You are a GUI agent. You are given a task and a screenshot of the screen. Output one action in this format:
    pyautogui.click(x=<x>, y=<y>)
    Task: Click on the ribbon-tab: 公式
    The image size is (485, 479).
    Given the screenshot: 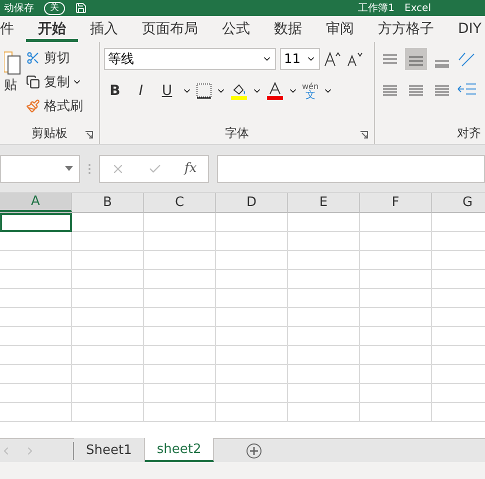 What is the action you would take?
    pyautogui.click(x=236, y=29)
    